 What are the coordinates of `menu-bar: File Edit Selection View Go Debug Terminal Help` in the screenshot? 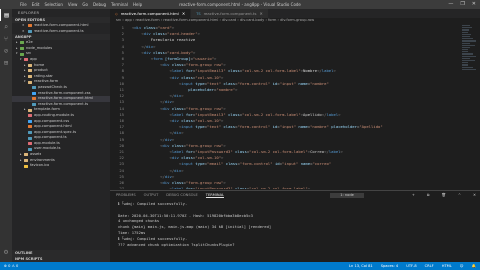 It's located at (81, 4).